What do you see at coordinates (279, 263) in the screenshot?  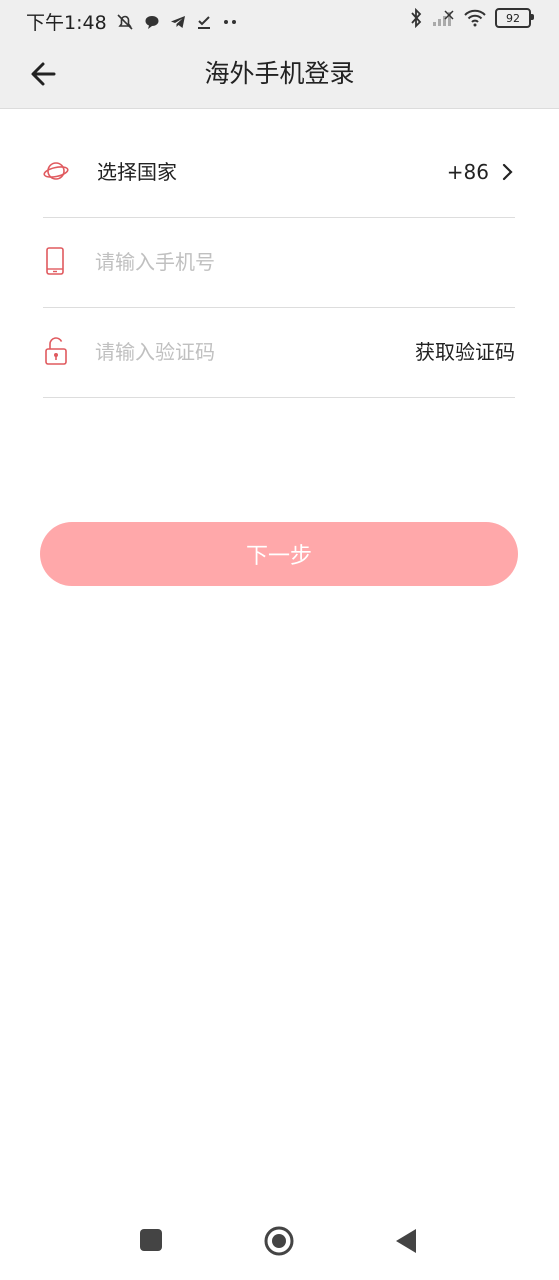 I see `phone-input-row: 请输入手机号` at bounding box center [279, 263].